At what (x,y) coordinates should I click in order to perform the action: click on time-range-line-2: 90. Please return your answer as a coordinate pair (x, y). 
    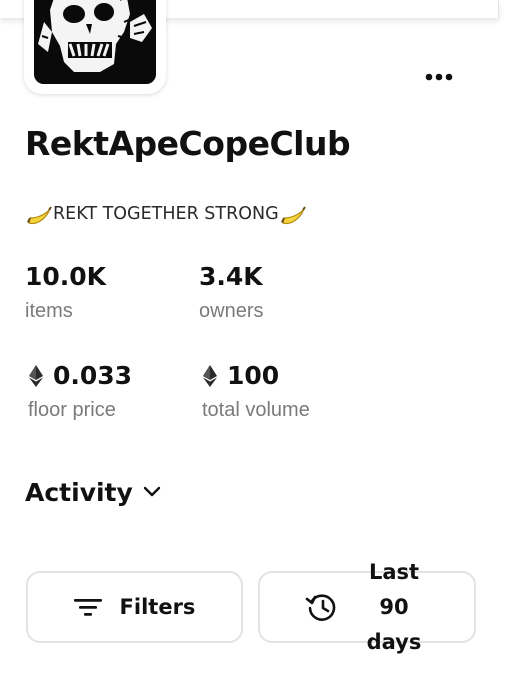
    Looking at the image, I should click on (394, 606).